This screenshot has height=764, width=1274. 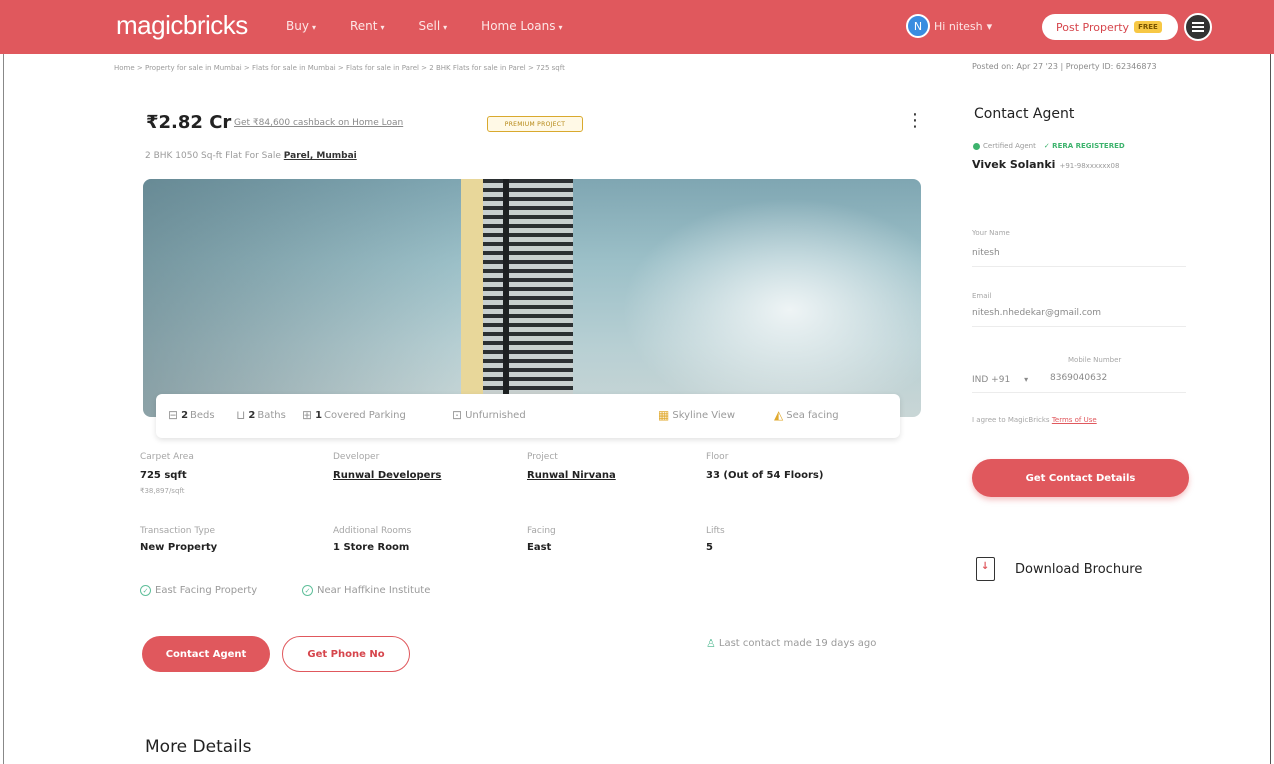 I want to click on agent-phone: +91-98xxxxxx08, so click(x=1089, y=166).